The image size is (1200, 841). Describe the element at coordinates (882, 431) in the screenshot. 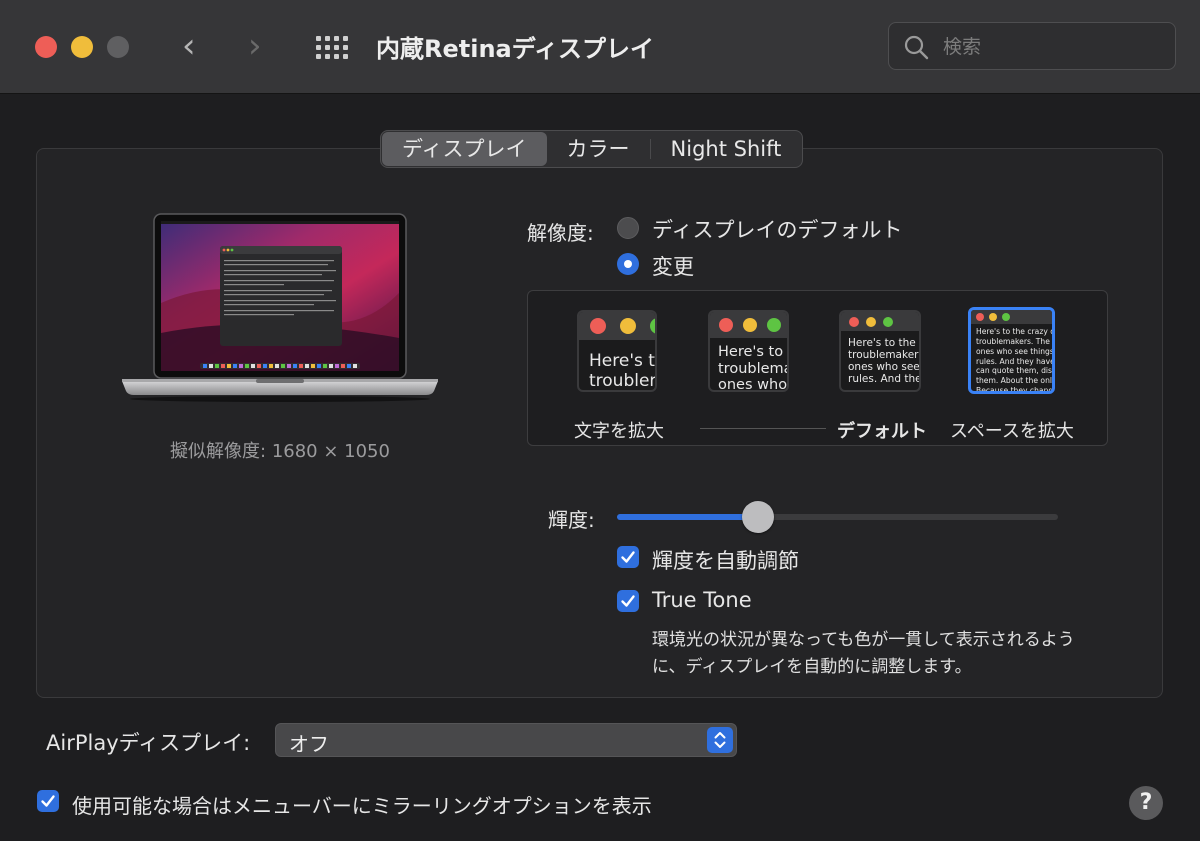

I see `label-default: デフォルト` at that location.